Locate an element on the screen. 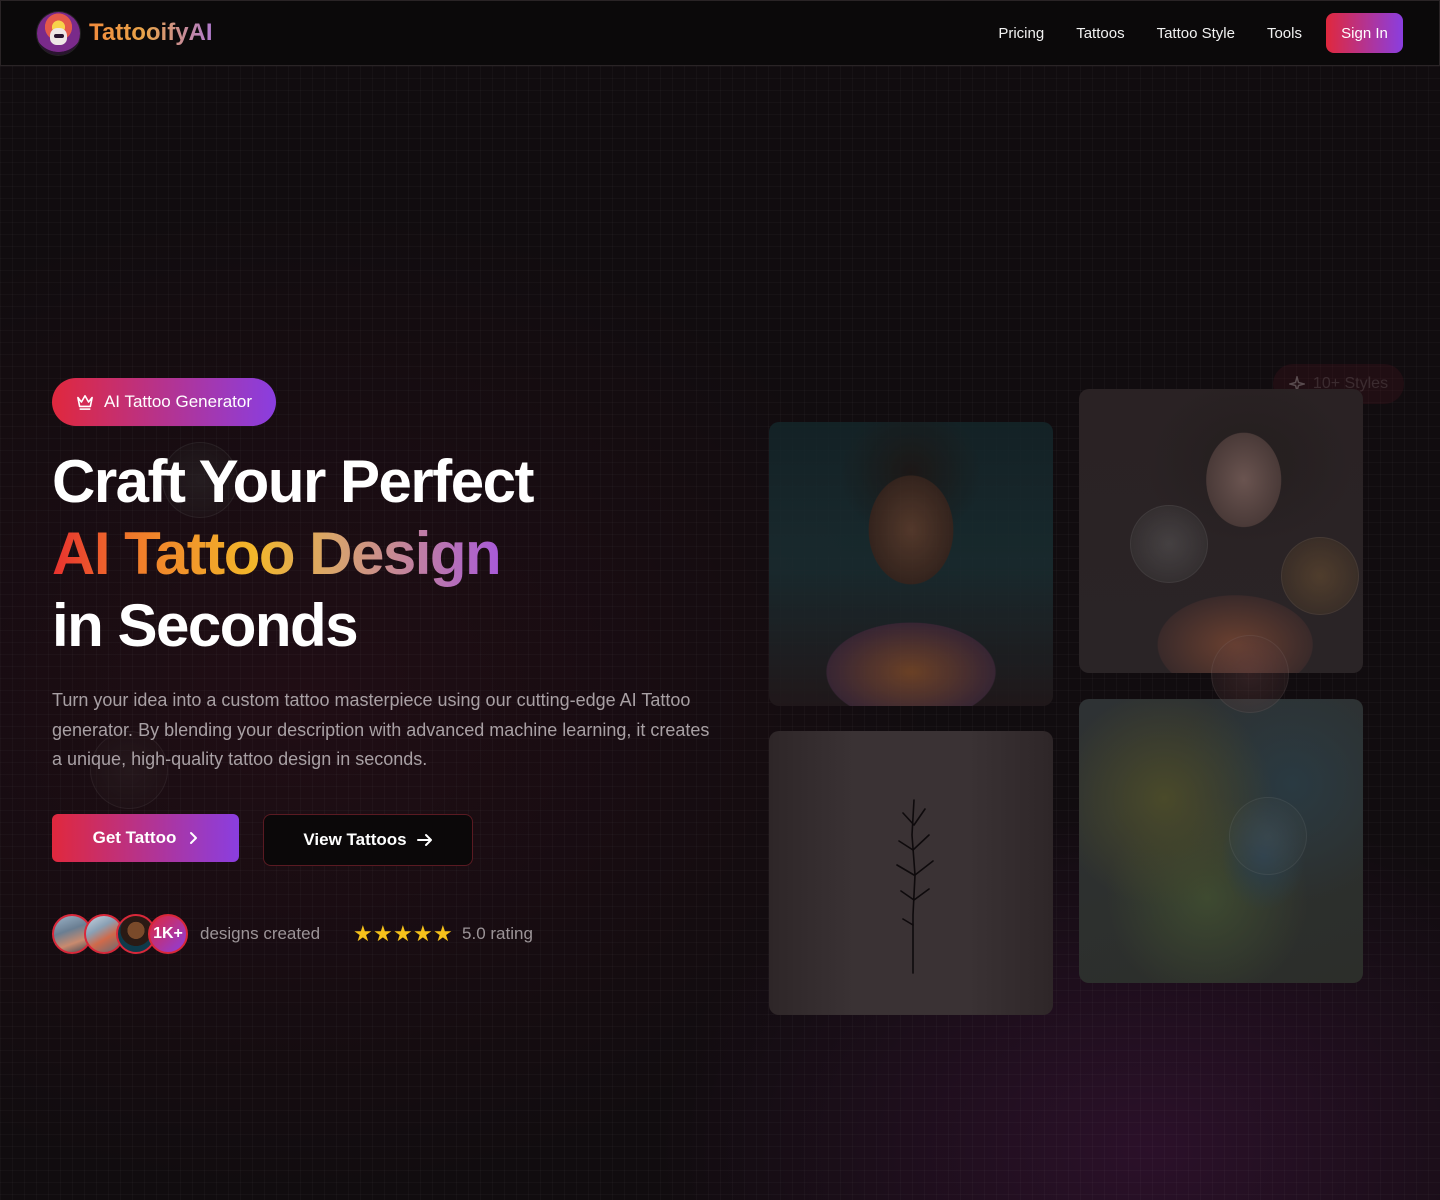  peacock-tattoo-image is located at coordinates (1221, 841).